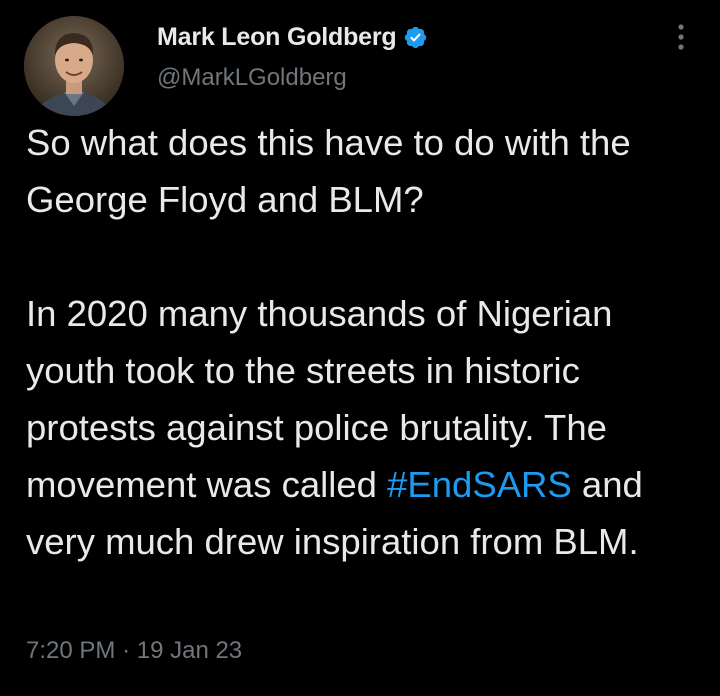 The width and height of the screenshot is (720, 696). I want to click on tweet-meta: 7:20 PM · 19 Jan 23, so click(134, 651).